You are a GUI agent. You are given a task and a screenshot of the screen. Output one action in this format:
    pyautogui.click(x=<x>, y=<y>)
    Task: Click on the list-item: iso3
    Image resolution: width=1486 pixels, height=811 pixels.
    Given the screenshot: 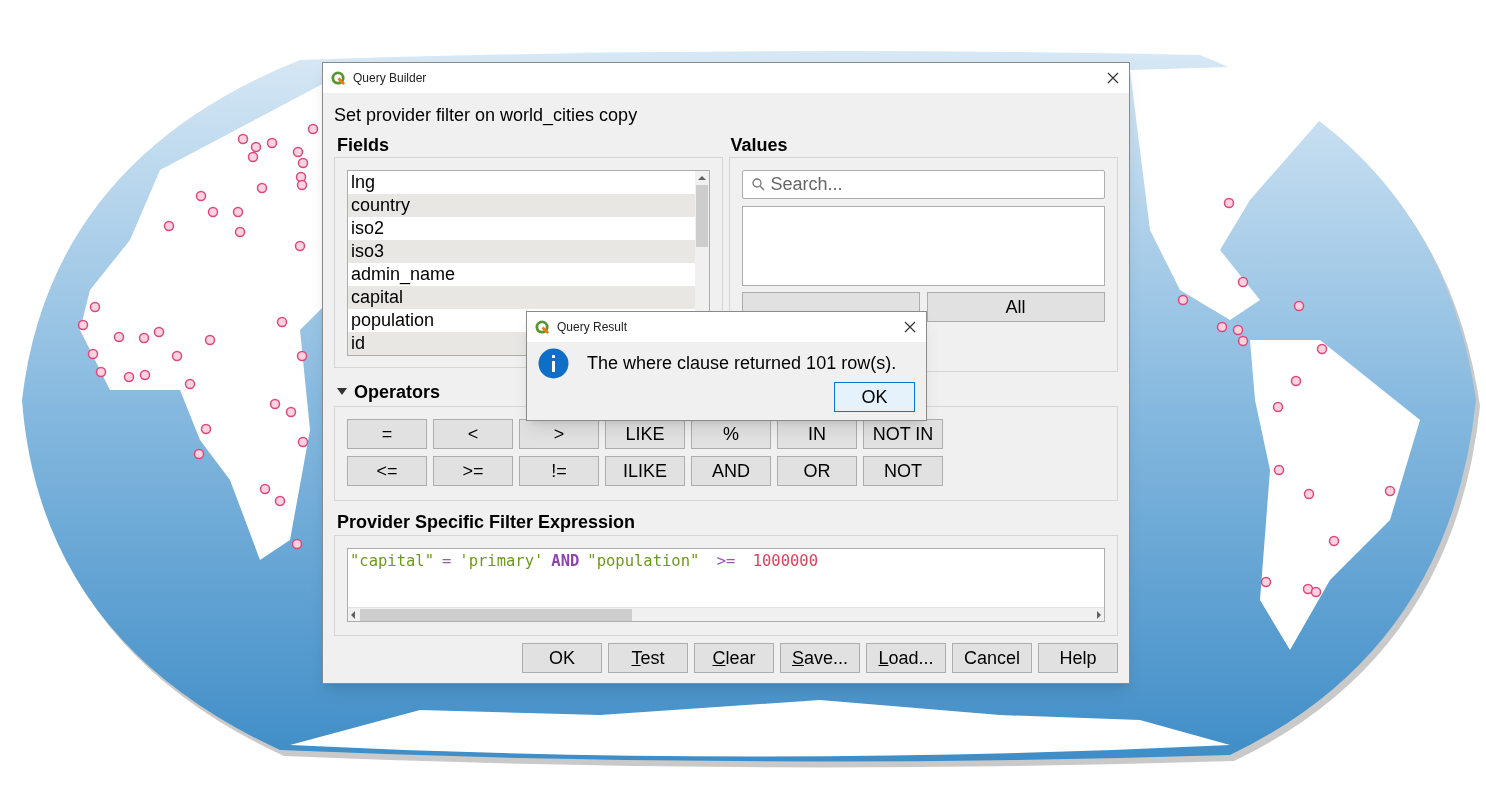 What is the action you would take?
    pyautogui.click(x=521, y=251)
    